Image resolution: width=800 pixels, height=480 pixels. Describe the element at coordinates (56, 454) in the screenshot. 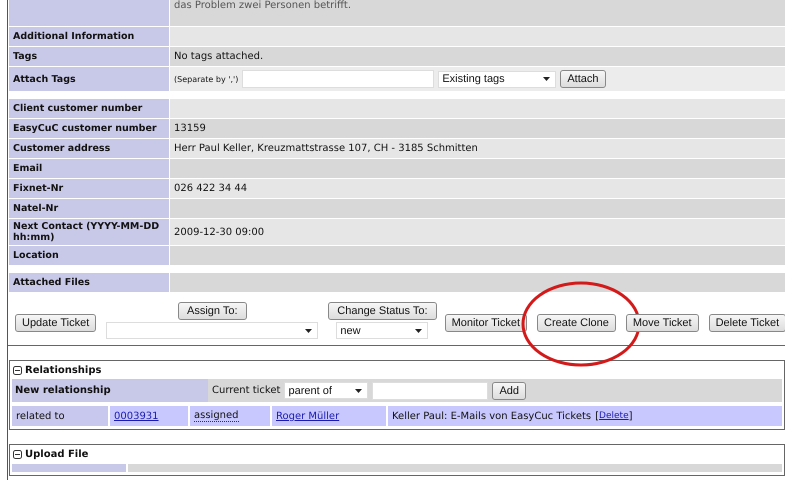

I see `section-title: Upload File` at that location.